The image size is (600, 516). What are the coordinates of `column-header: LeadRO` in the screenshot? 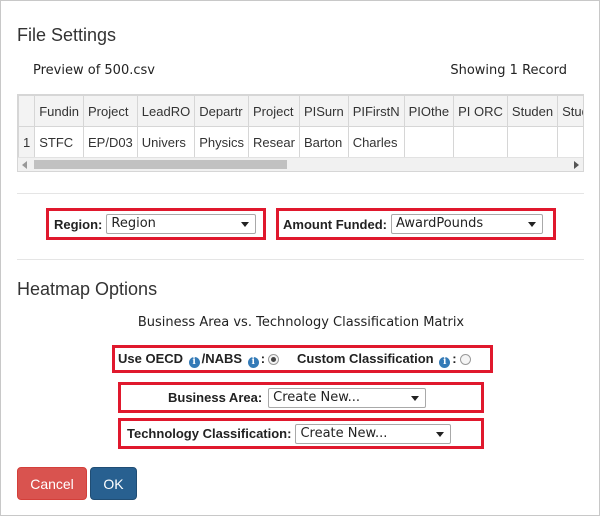 It's located at (166, 111).